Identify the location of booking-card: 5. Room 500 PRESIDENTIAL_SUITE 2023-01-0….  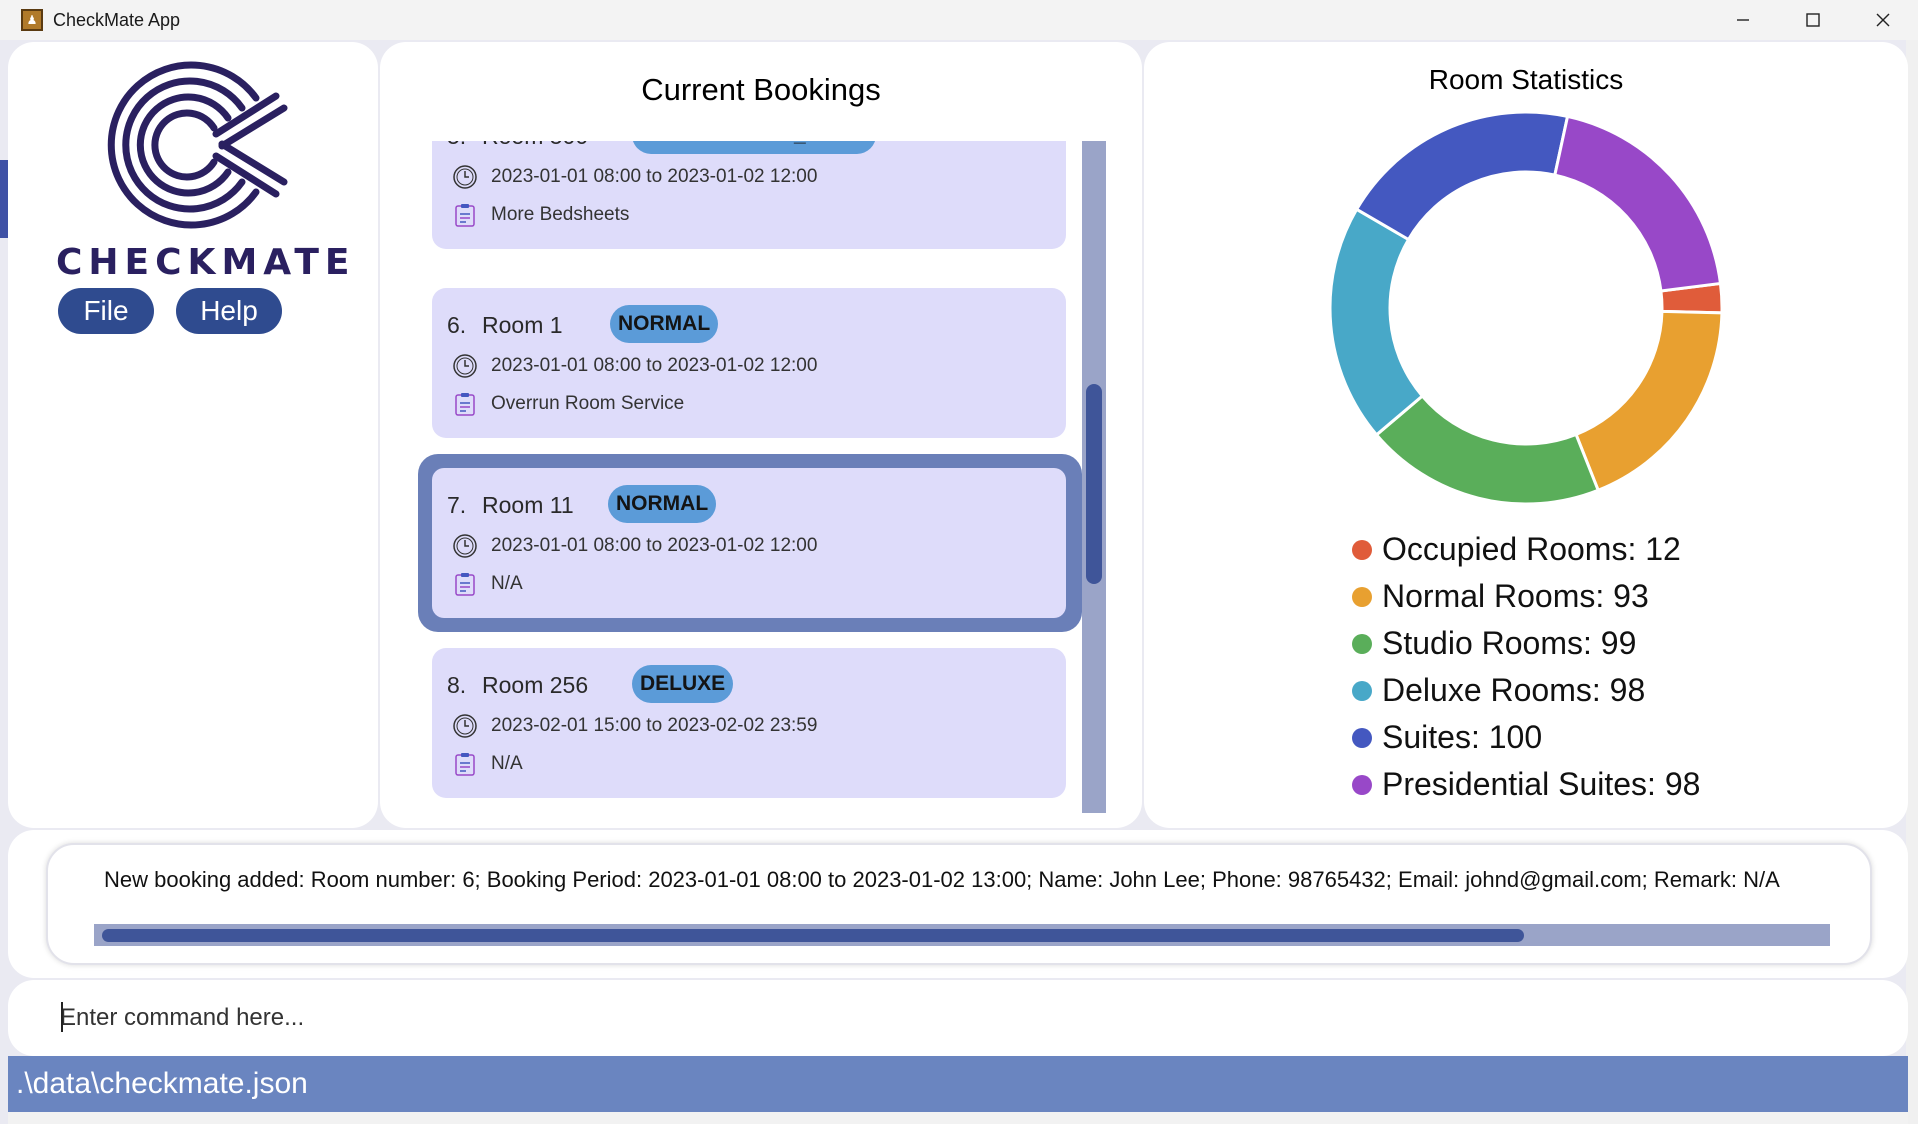
(749, 195).